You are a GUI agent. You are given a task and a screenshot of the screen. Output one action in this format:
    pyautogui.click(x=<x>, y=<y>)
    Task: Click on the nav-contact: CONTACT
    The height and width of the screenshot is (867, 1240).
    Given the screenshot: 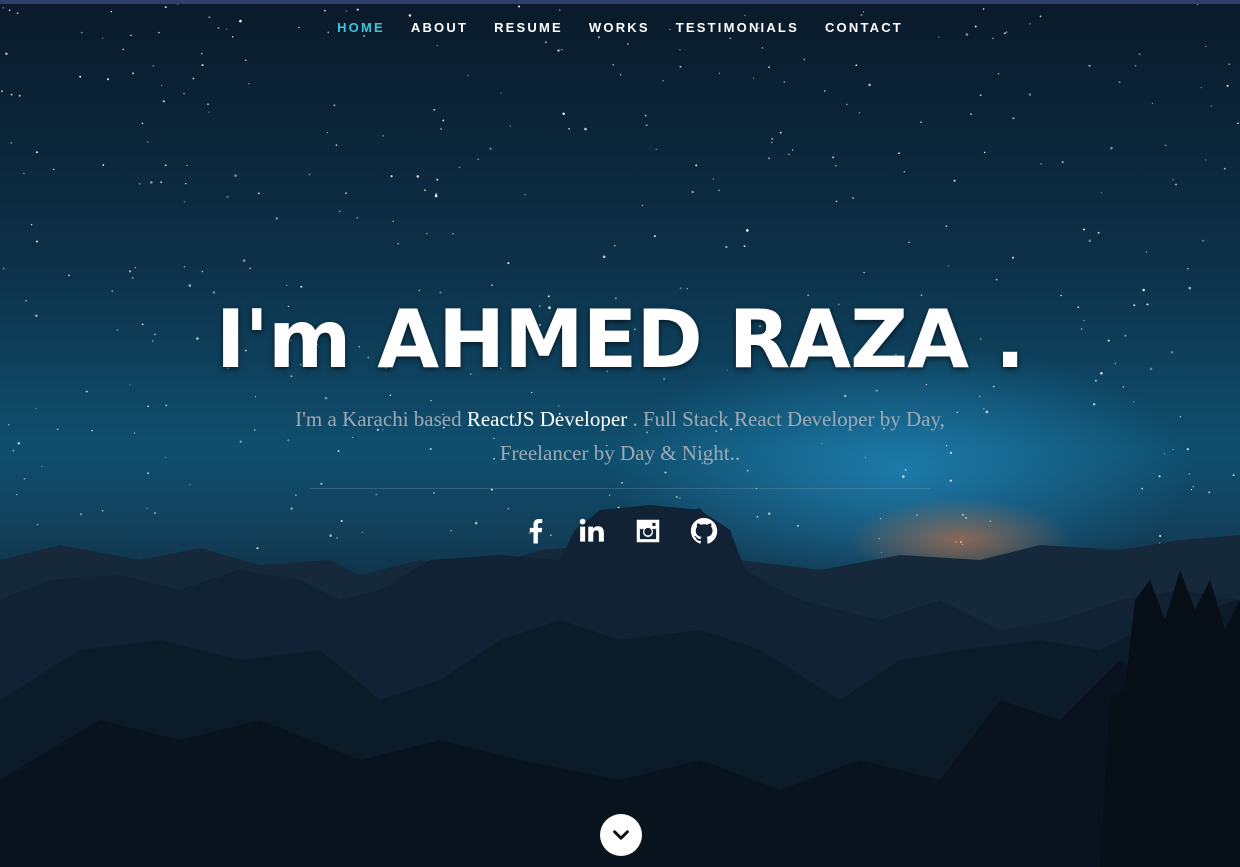 What is the action you would take?
    pyautogui.click(x=864, y=27)
    